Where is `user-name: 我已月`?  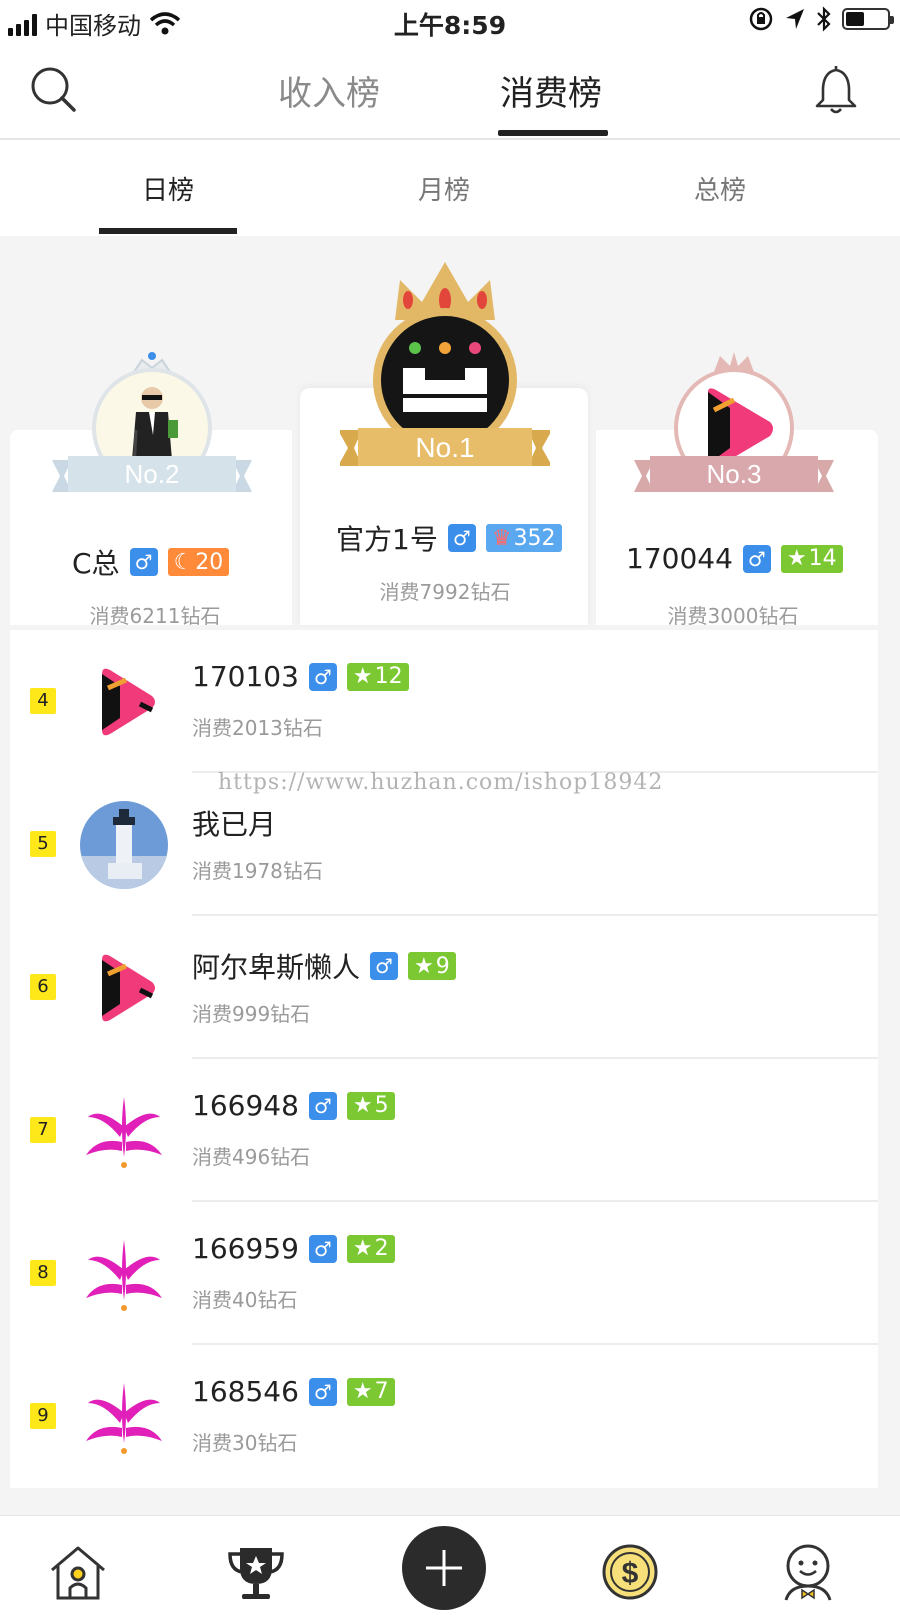 user-name: 我已月 is located at coordinates (234, 824).